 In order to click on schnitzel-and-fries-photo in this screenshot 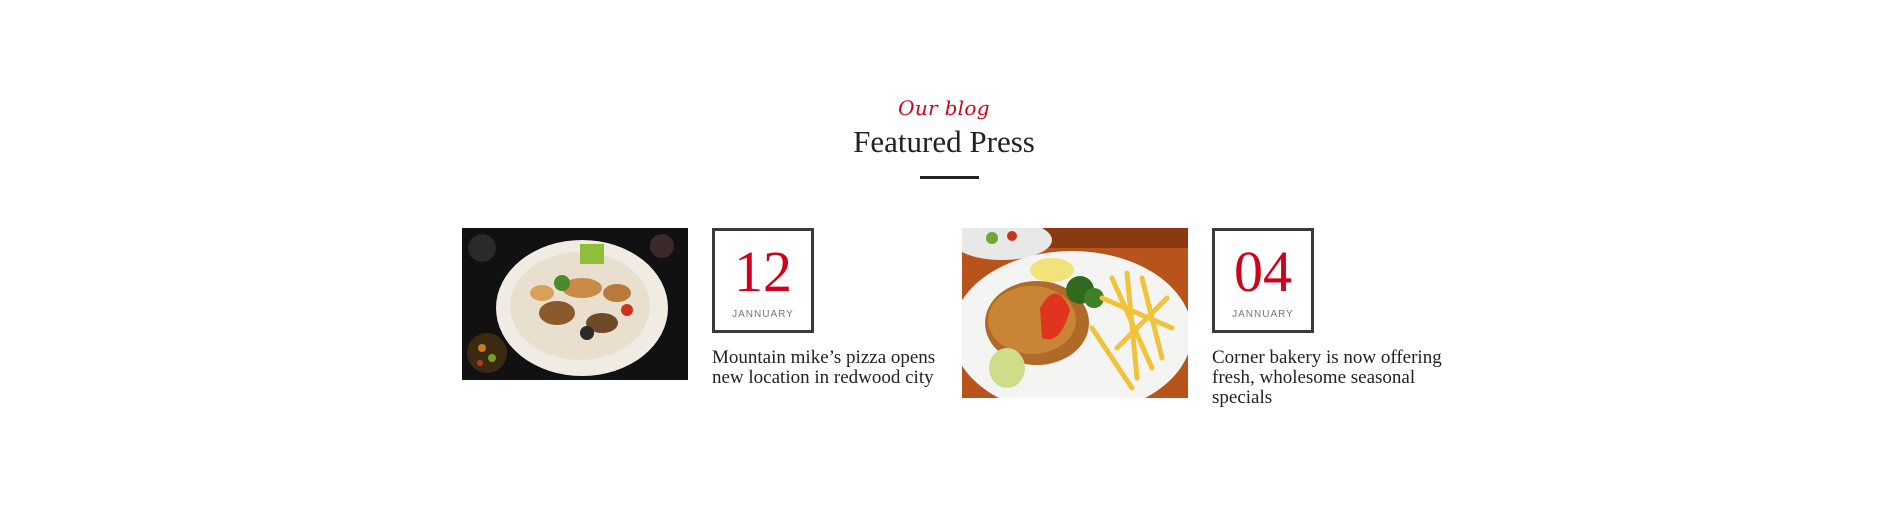, I will do `click(1075, 313)`.